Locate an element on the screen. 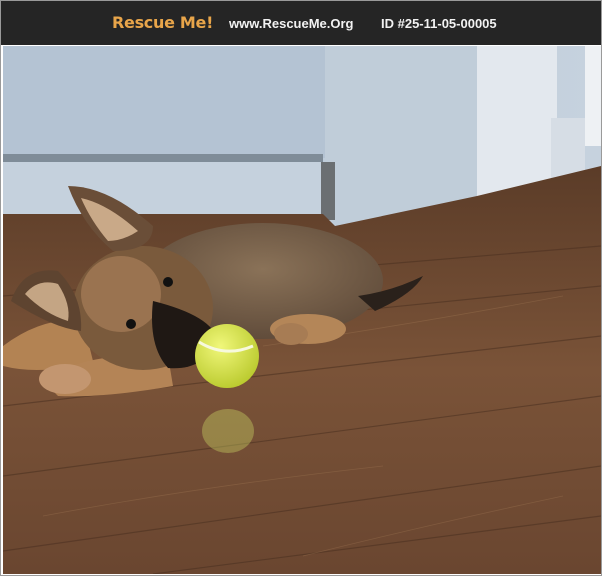 Image resolution: width=602 pixels, height=576 pixels. brand-logo: Rescue Me! is located at coordinates (162, 22).